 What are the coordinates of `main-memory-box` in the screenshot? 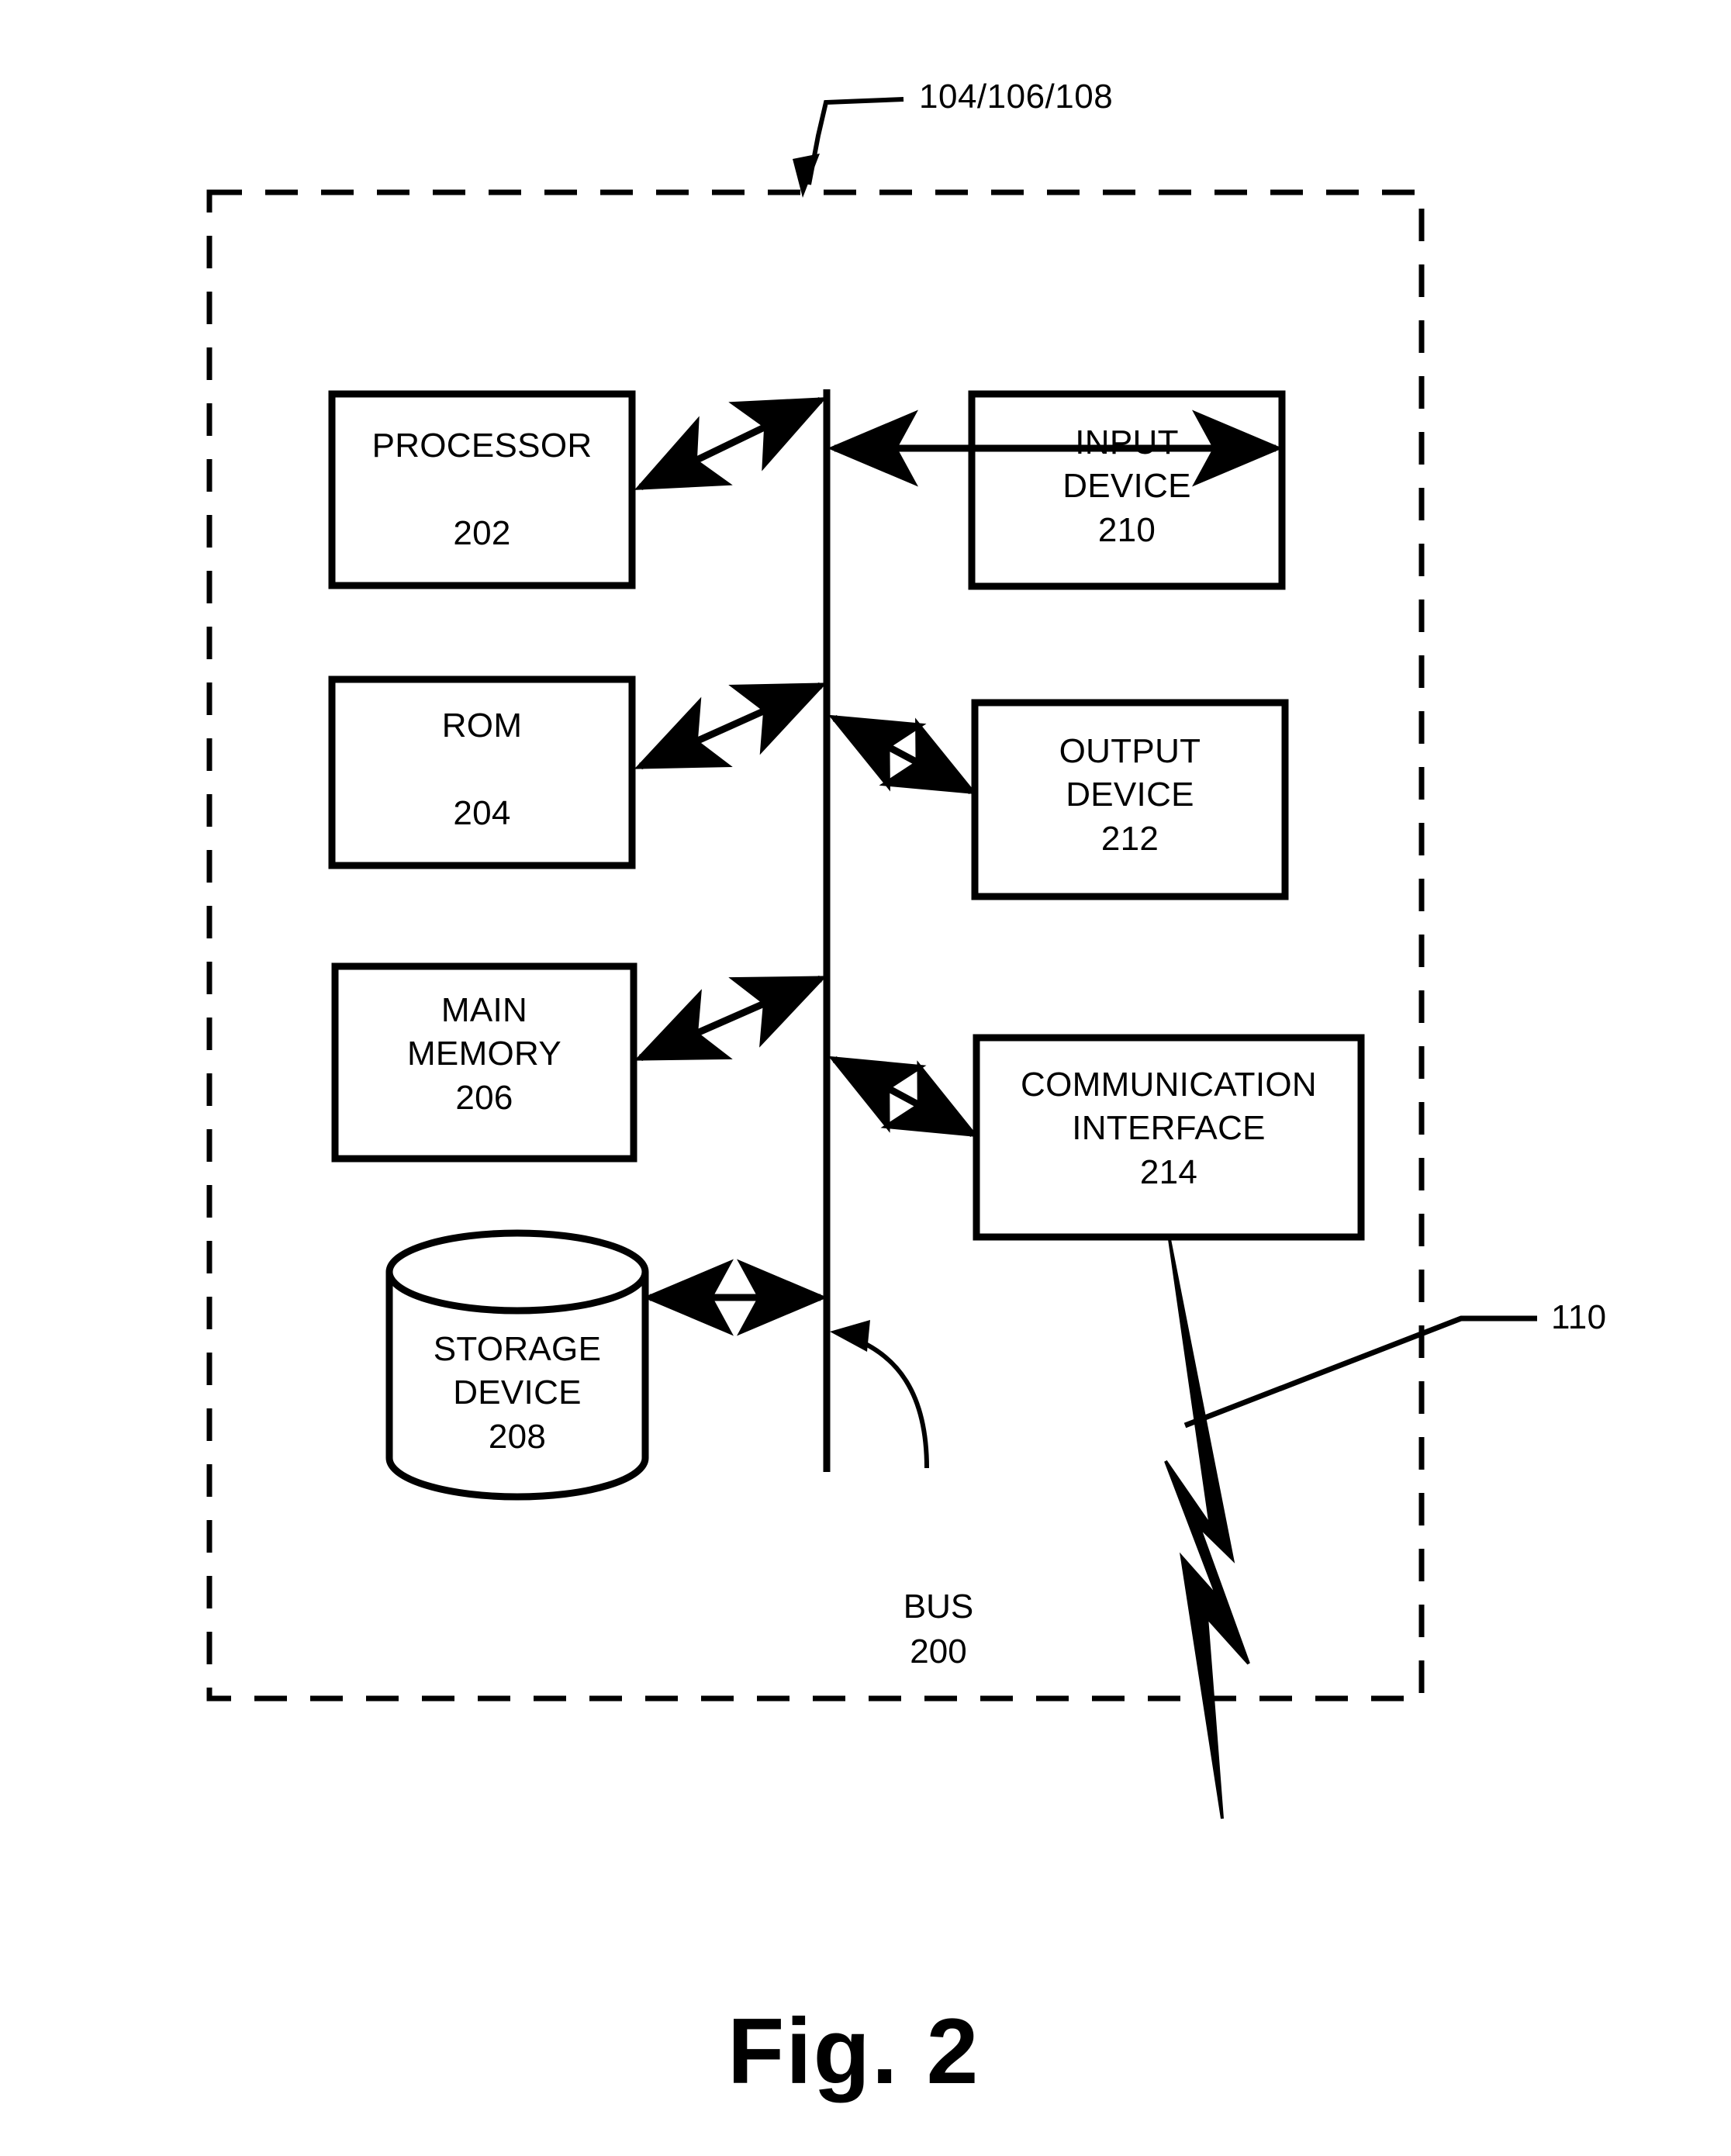 It's located at (484, 1062).